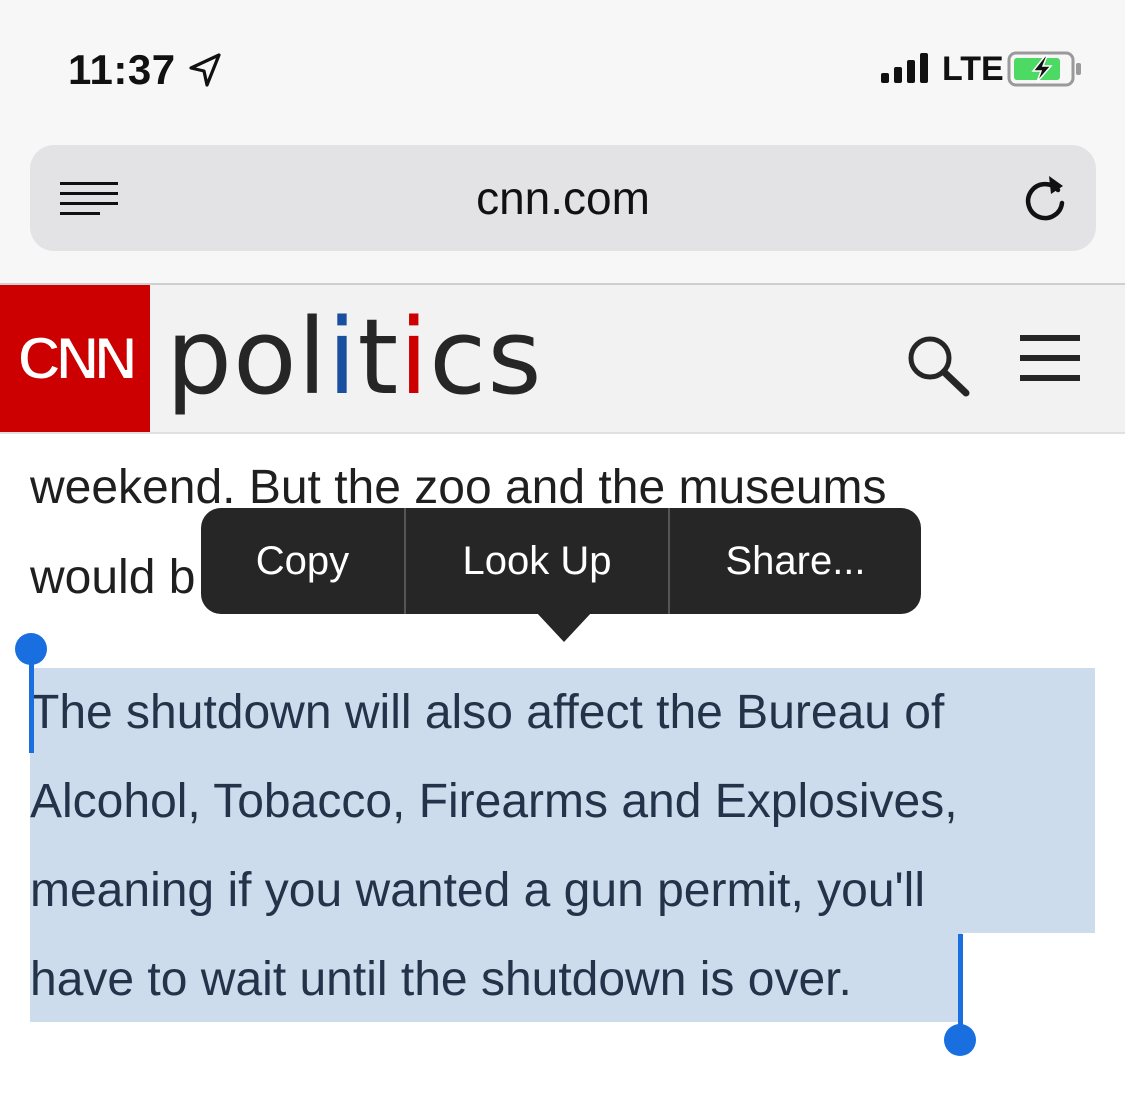 This screenshot has height=1118, width=1125. I want to click on cnn-logo: CNN, so click(75, 358).